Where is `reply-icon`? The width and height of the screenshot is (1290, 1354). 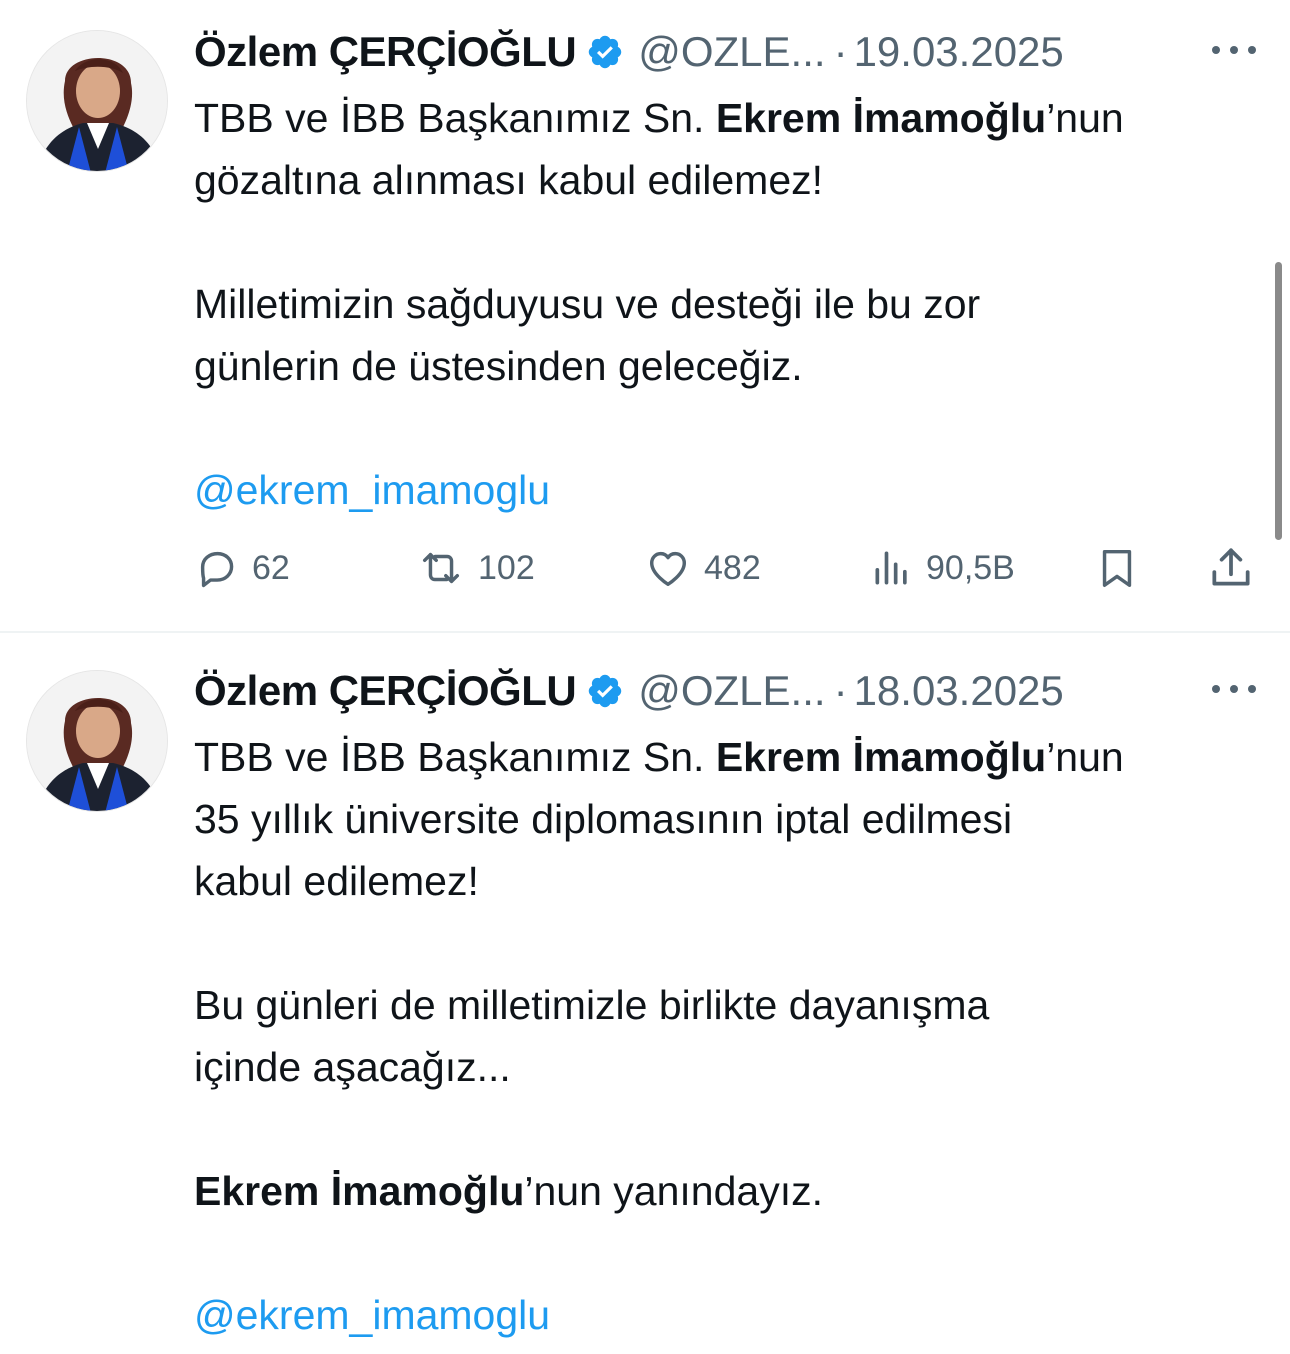 reply-icon is located at coordinates (217, 569).